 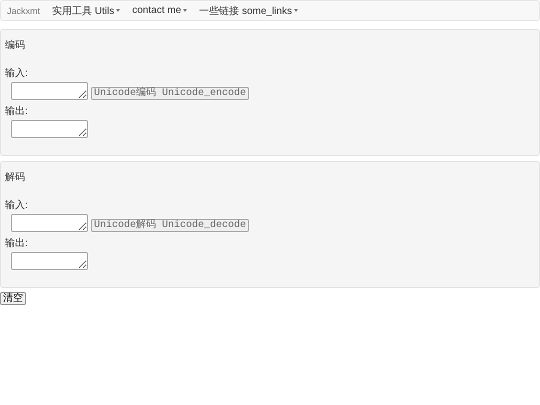 I want to click on convert-button: Unicode解码 Unicode_decode, so click(x=170, y=225).